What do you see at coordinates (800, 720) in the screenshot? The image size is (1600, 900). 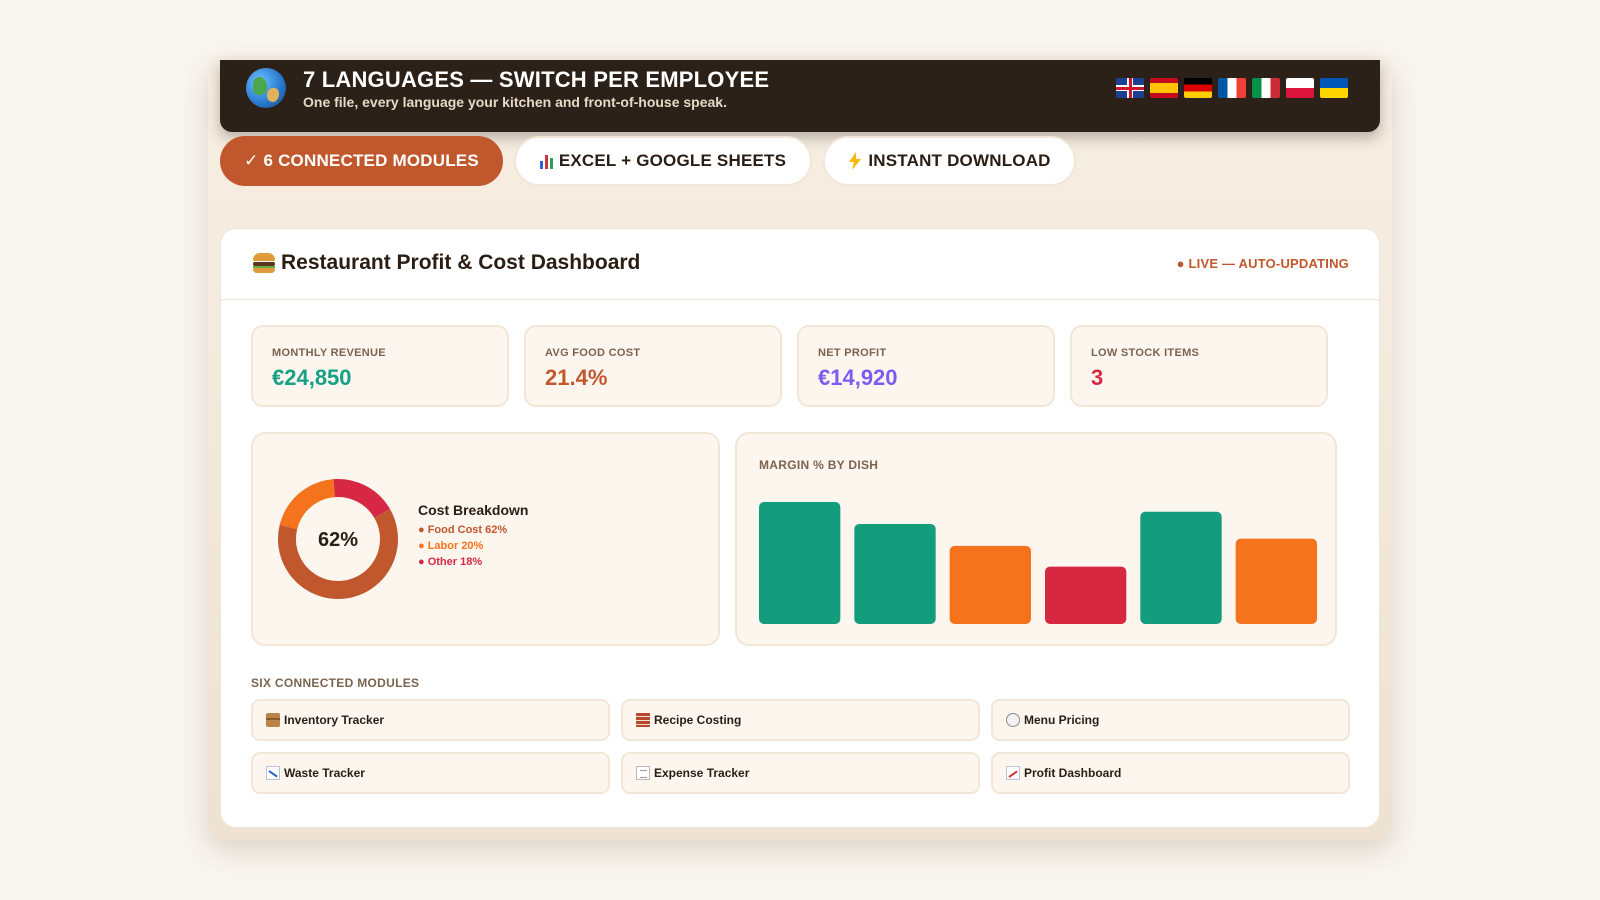 I see `module-recipe-costing: Recipe Costing` at bounding box center [800, 720].